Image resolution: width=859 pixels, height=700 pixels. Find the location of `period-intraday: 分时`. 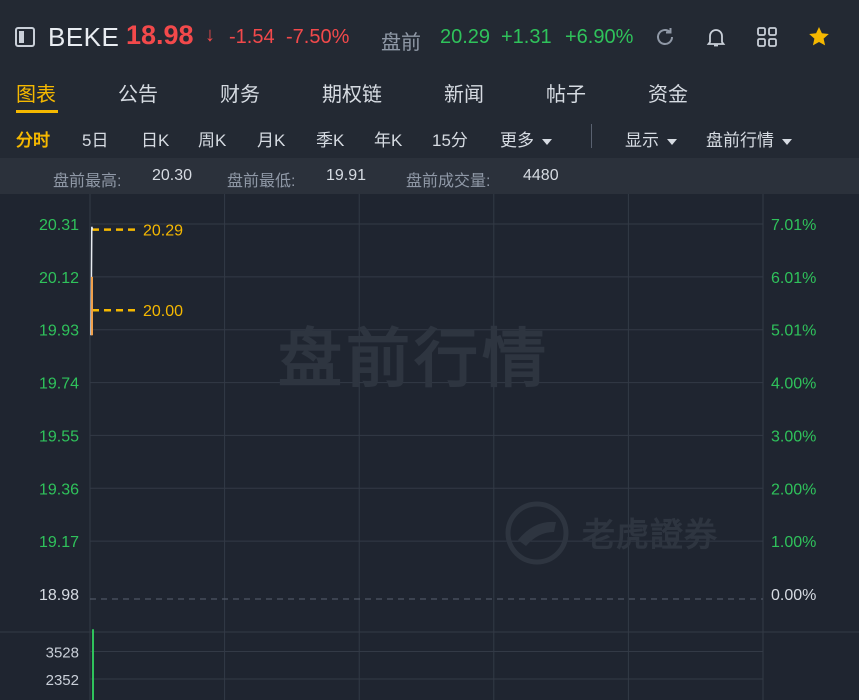

period-intraday: 分时 is located at coordinates (33, 138).